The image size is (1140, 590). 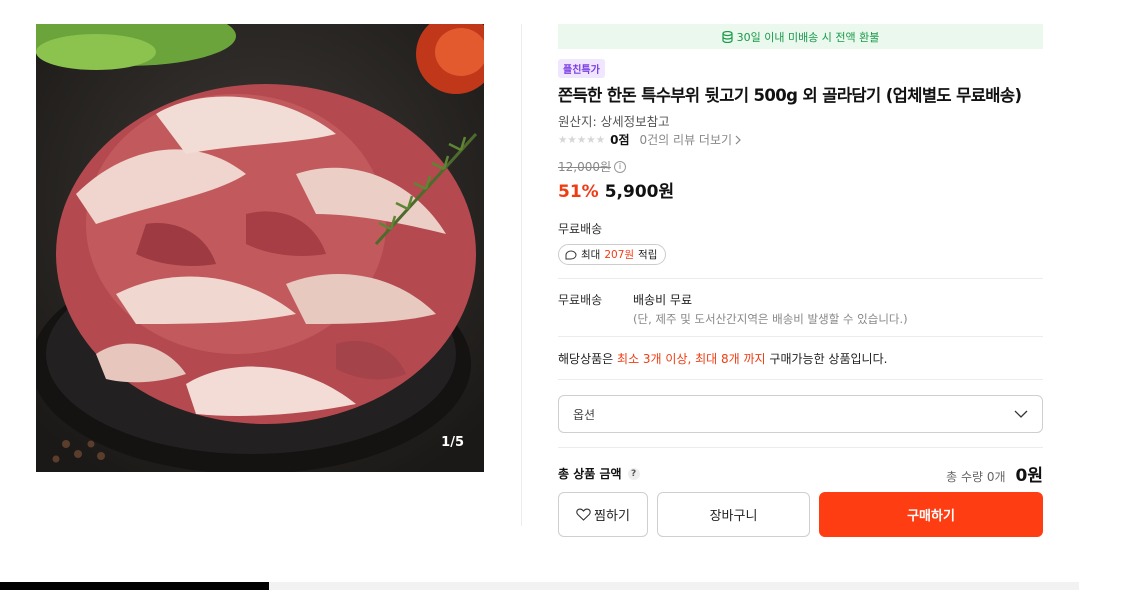 What do you see at coordinates (738, 139) in the screenshot?
I see `chevron-right-icon` at bounding box center [738, 139].